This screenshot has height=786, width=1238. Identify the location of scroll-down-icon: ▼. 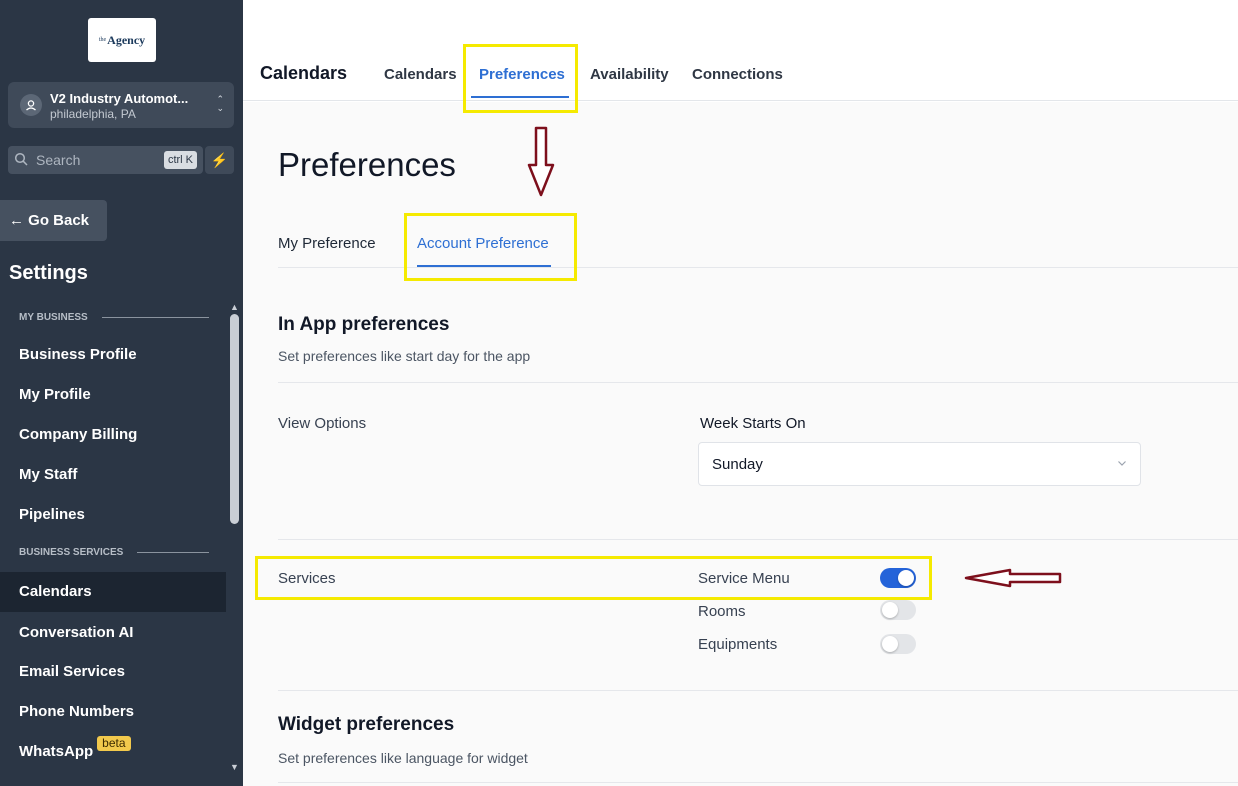
(234, 767).